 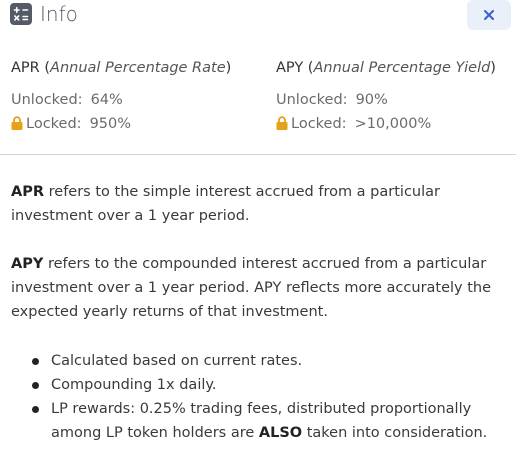 What do you see at coordinates (395, 433) in the screenshot?
I see `note-lp-rewards-end: taken into consideration.` at bounding box center [395, 433].